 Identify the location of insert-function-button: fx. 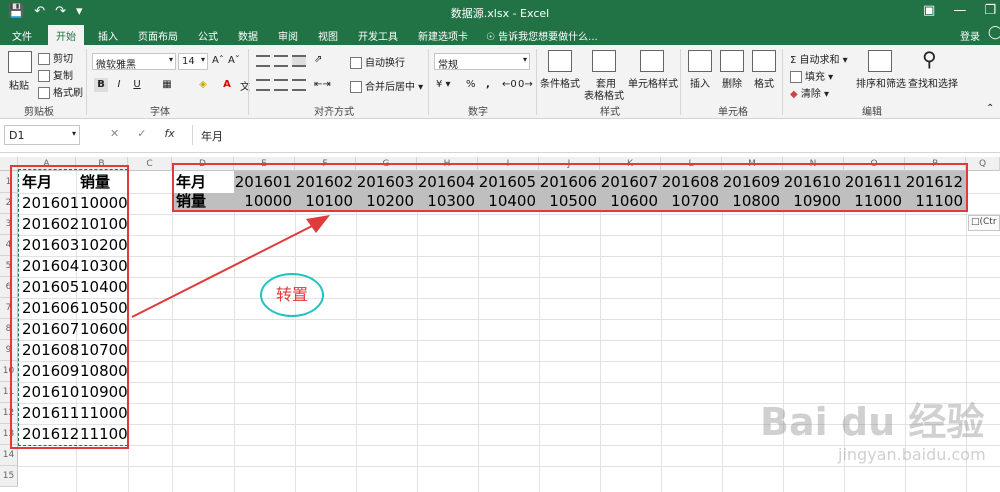
(169, 133).